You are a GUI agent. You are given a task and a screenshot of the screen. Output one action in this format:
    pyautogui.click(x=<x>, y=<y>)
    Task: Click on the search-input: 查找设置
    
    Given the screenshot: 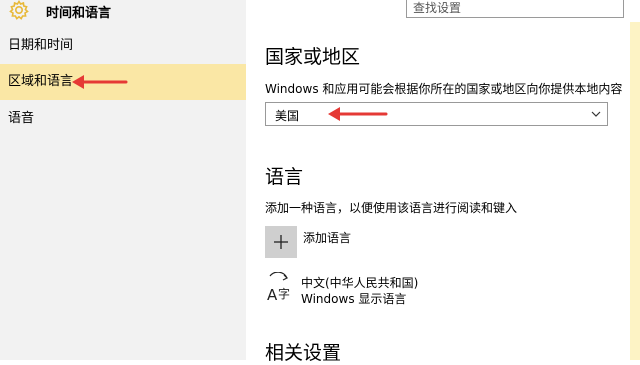 What is the action you would take?
    pyautogui.click(x=515, y=9)
    